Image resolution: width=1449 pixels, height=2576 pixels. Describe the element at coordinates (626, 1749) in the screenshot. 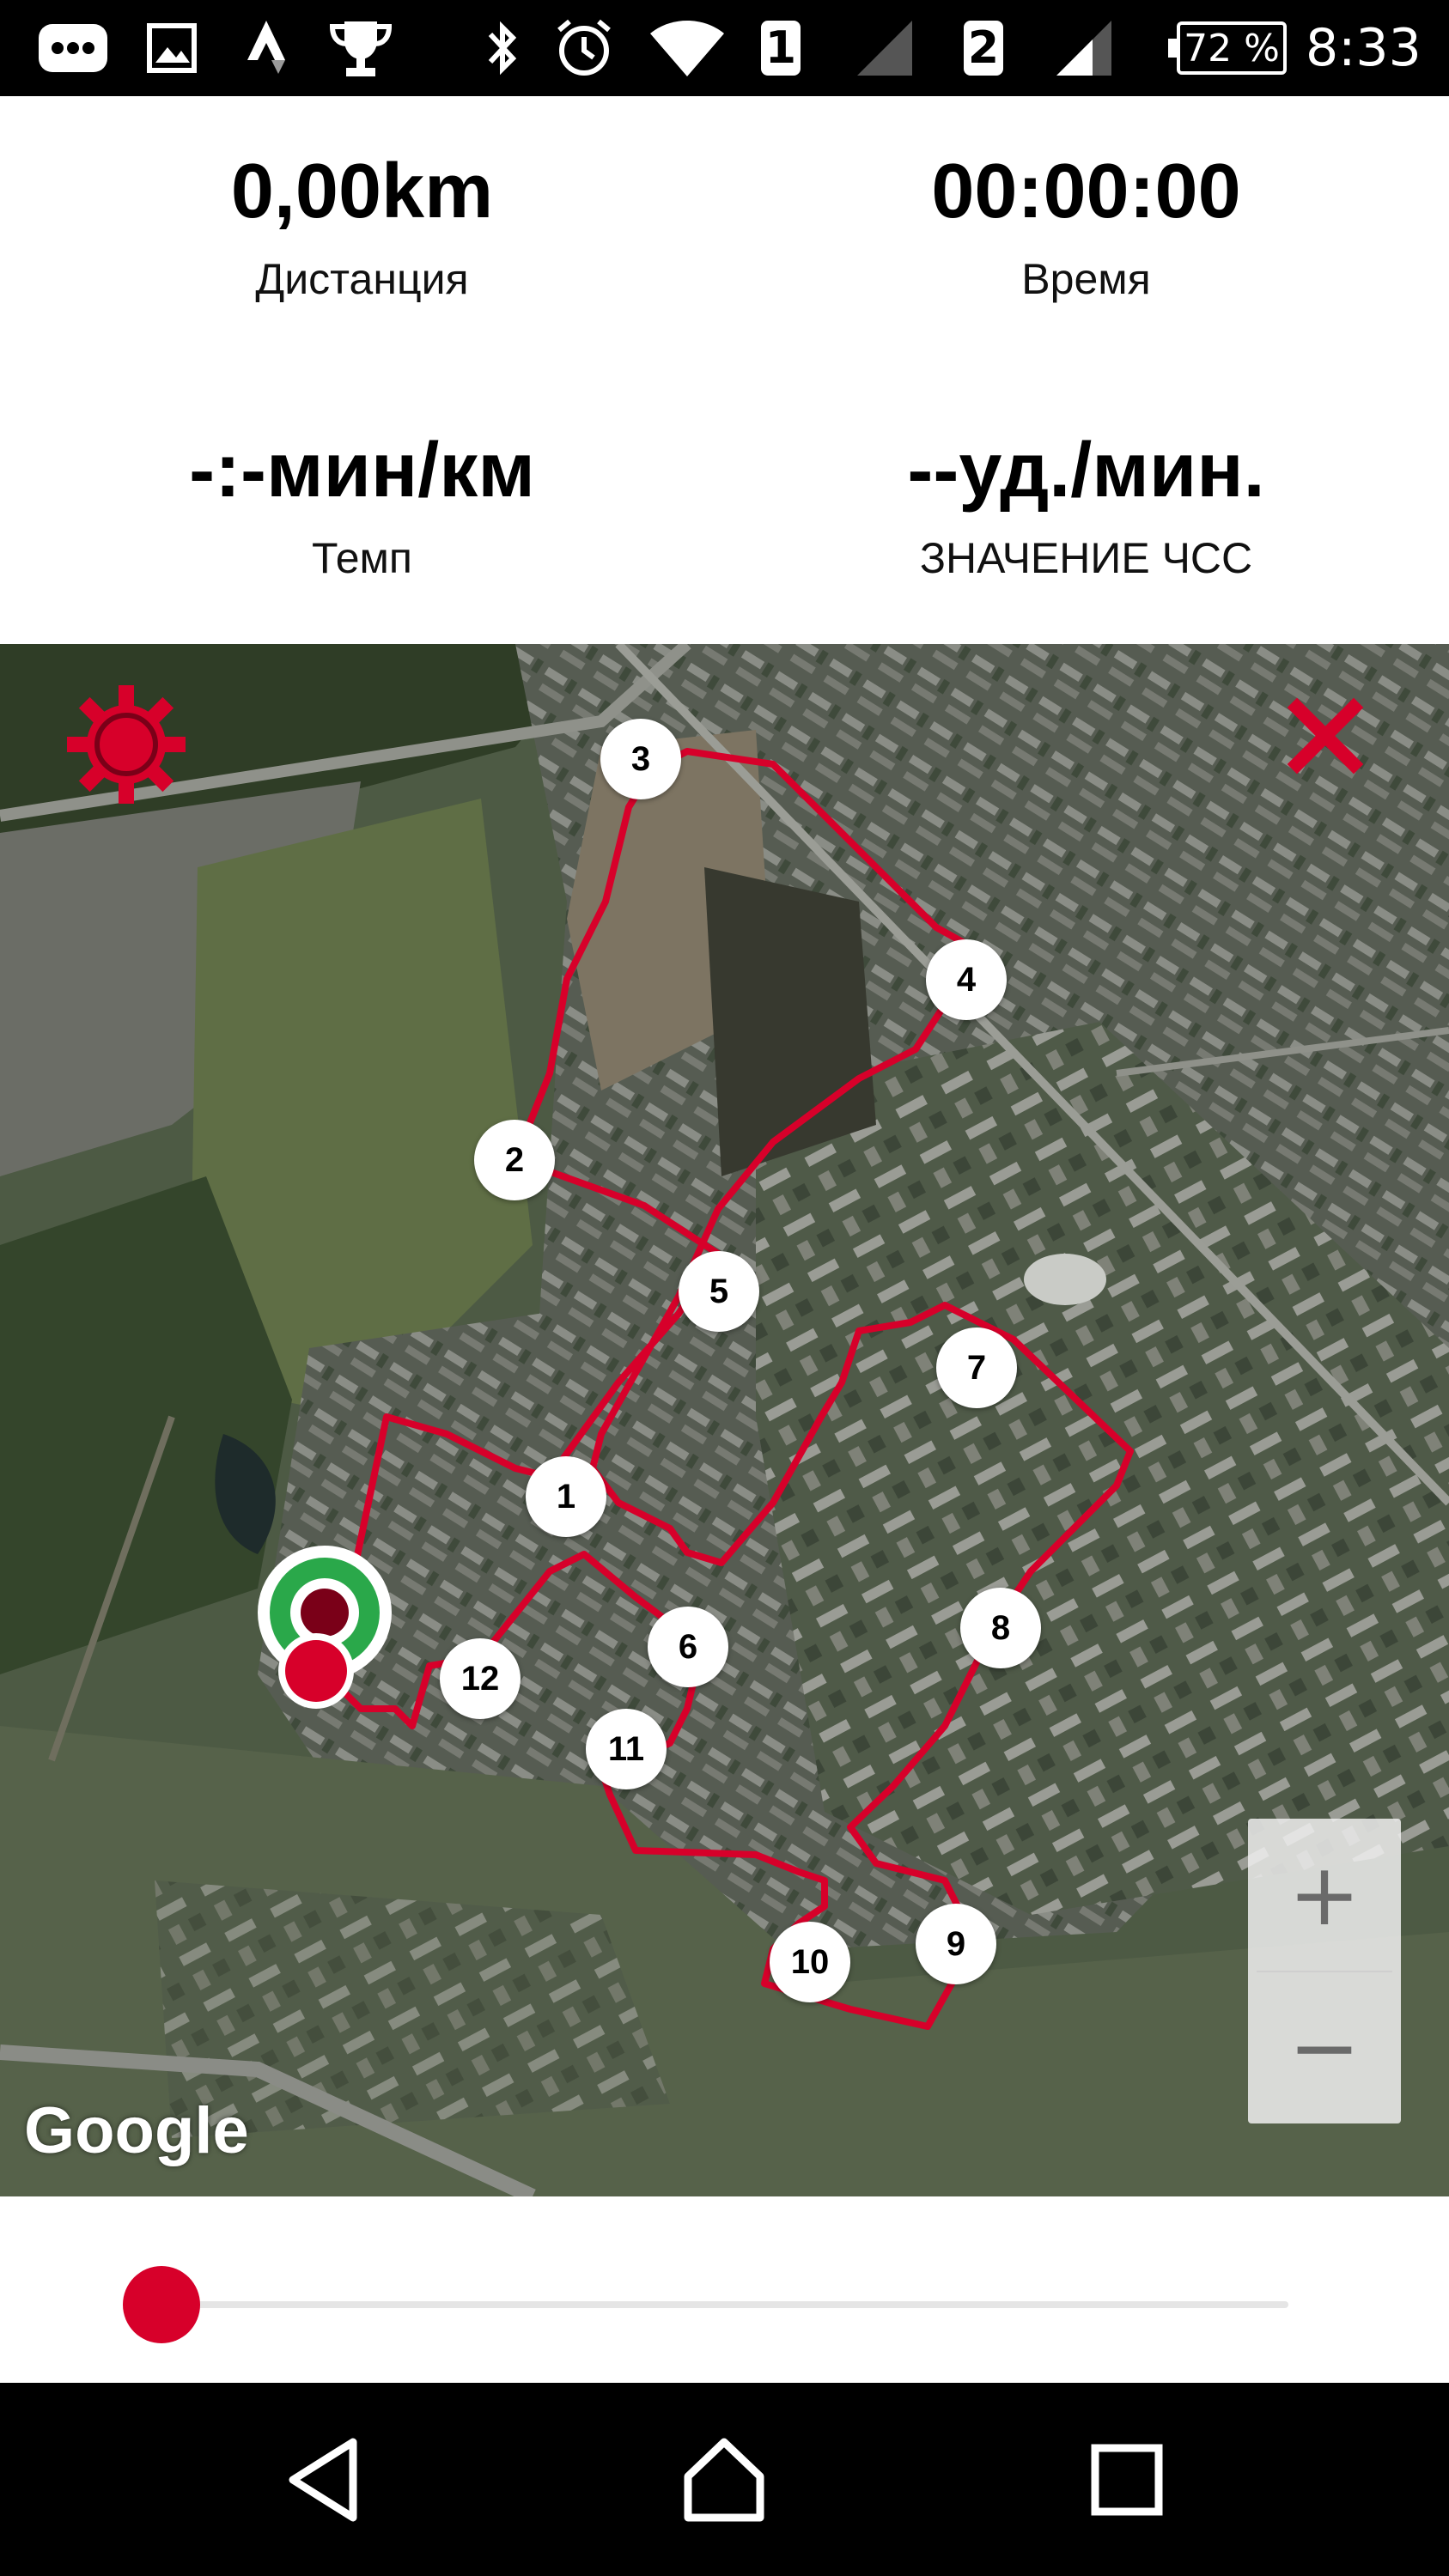

I see `waypoint-marker: 11` at that location.